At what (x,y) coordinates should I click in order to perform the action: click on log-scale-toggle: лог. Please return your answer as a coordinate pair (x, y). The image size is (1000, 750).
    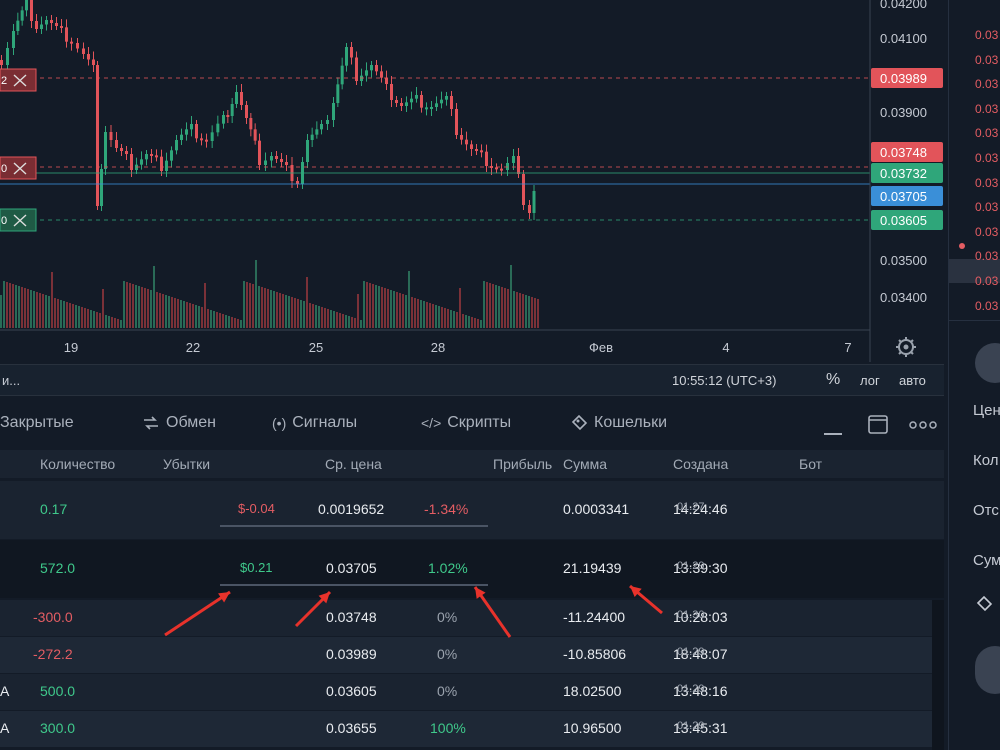
    Looking at the image, I should click on (870, 380).